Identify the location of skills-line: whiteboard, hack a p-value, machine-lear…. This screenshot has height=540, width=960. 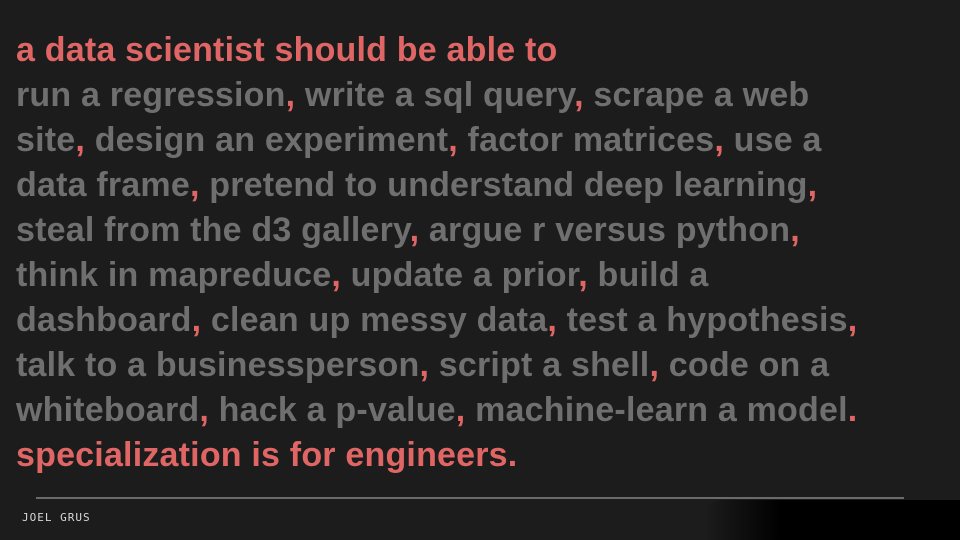
(486, 410).